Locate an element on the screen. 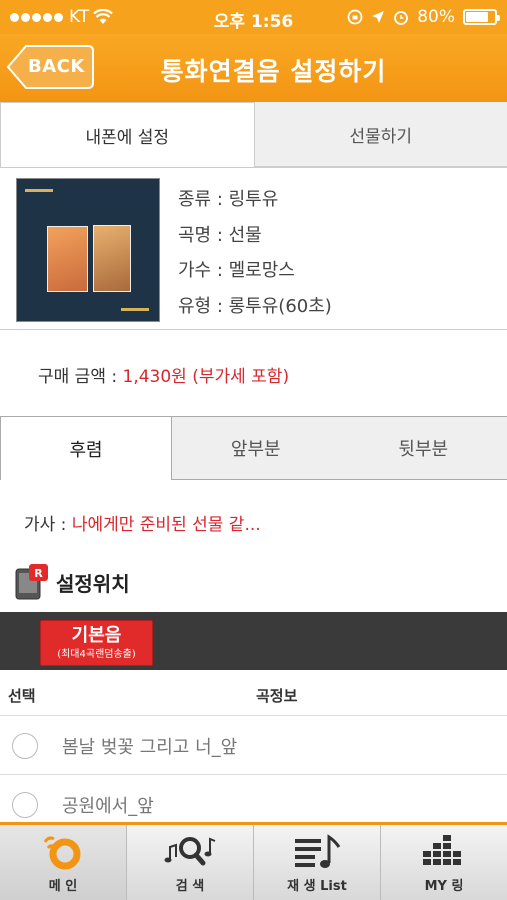  purchase-price: 구매 금액 : 1,430원 (부가세 포함) is located at coordinates (163, 374).